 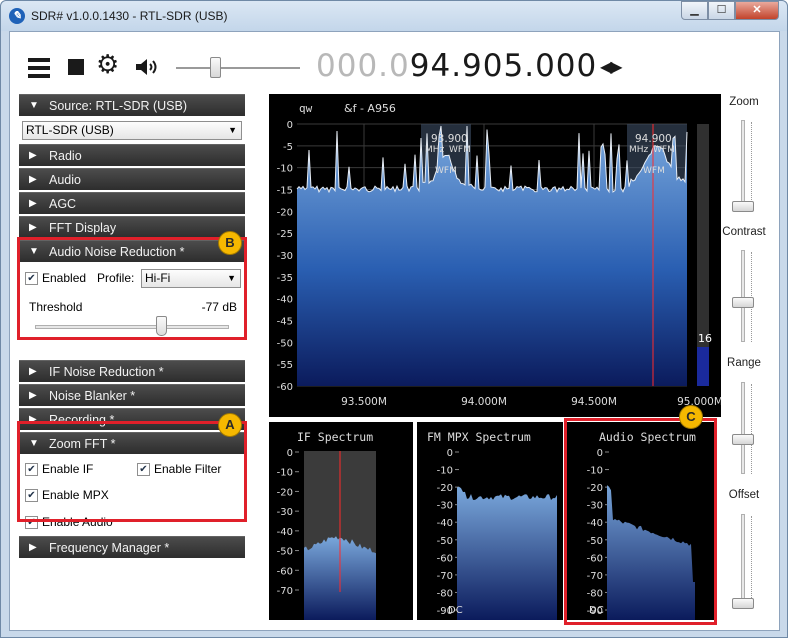 I want to click on panel-header-if-noise-reduction: ▶ IF Noise Reduction *, so click(x=132, y=371).